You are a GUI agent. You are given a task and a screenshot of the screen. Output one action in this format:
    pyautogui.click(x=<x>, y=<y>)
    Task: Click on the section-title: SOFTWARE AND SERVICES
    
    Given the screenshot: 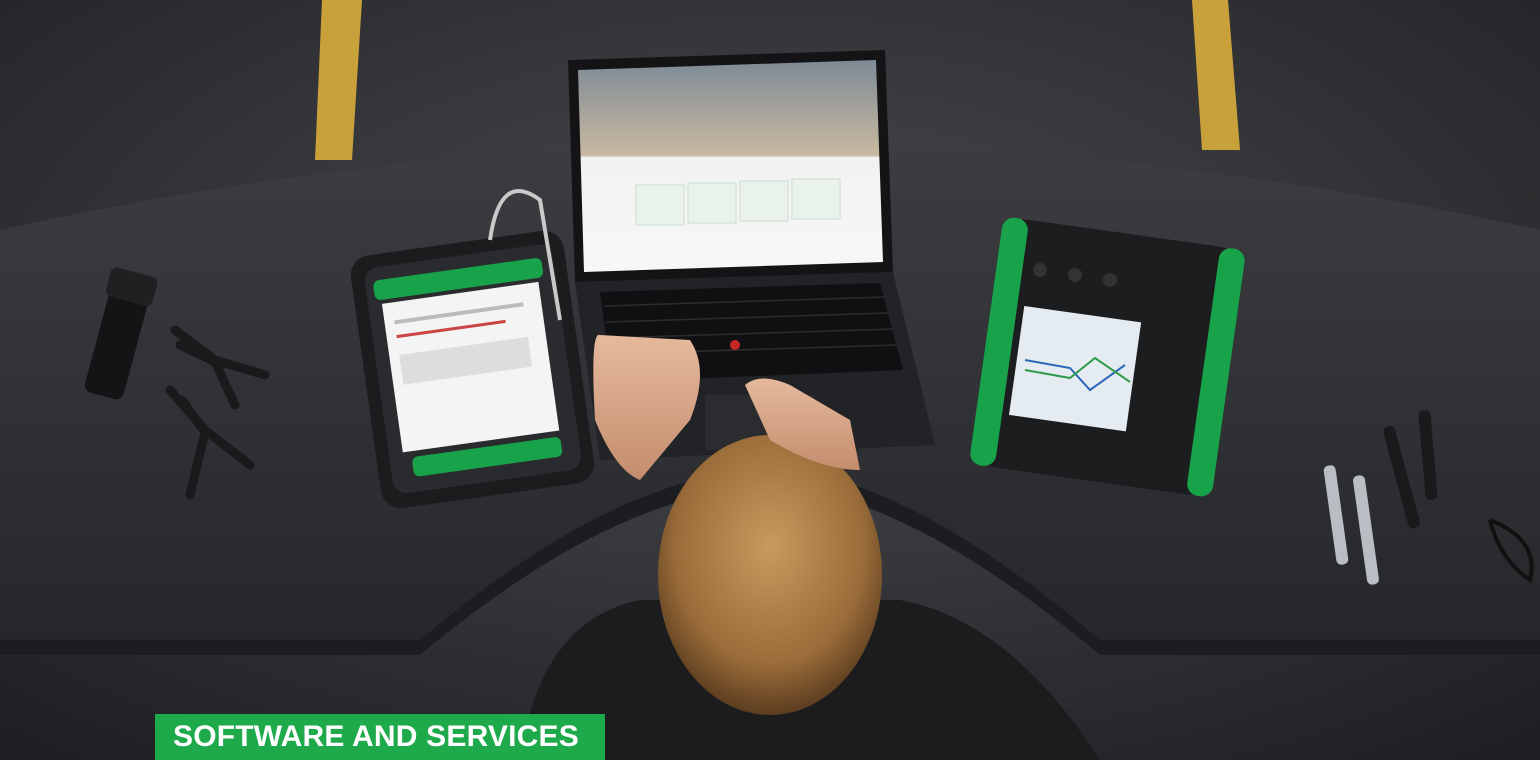 What is the action you would take?
    pyautogui.click(x=376, y=736)
    